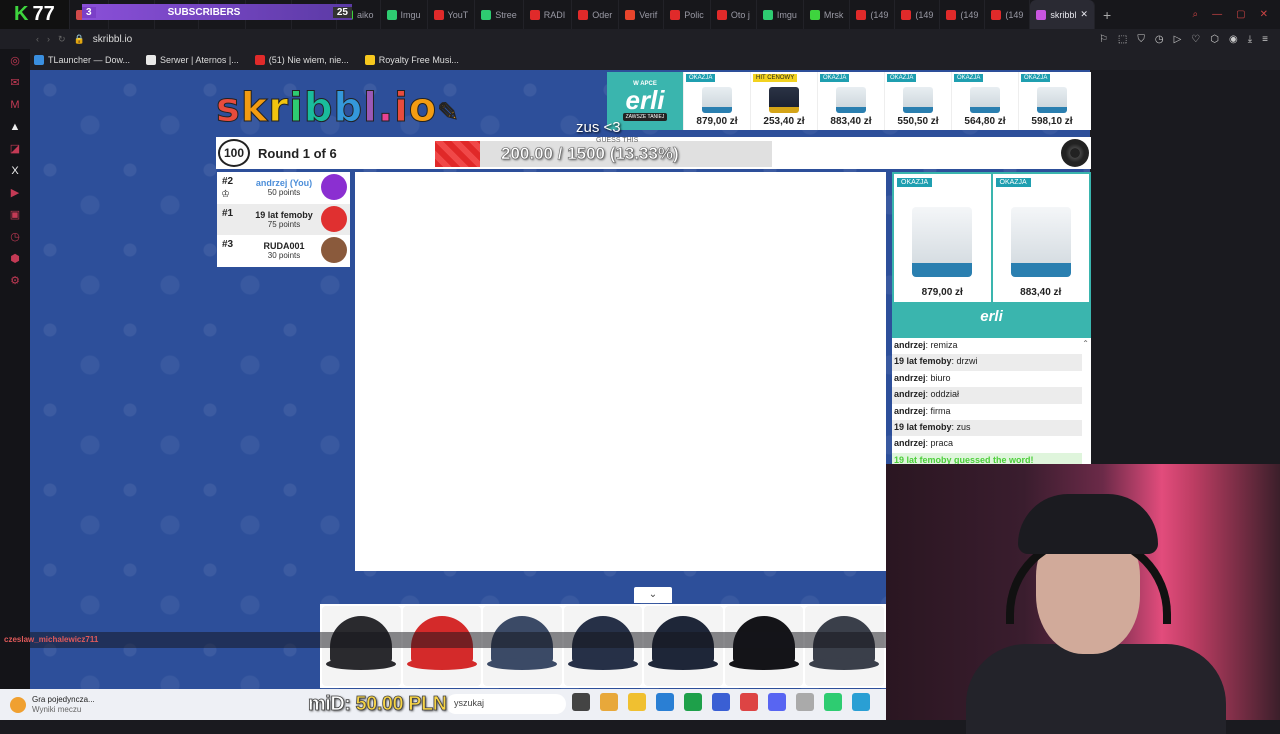  I want to click on shield-icon: ⛉, so click(1141, 39).